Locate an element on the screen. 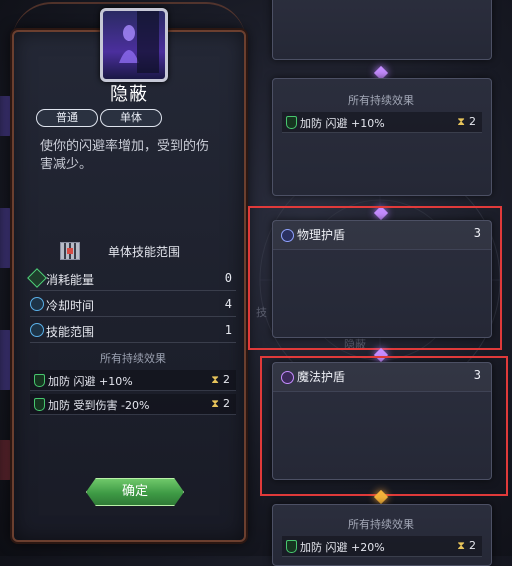 The width and height of the screenshot is (512, 566). card-title: 魔法护盾 is located at coordinates (321, 377).